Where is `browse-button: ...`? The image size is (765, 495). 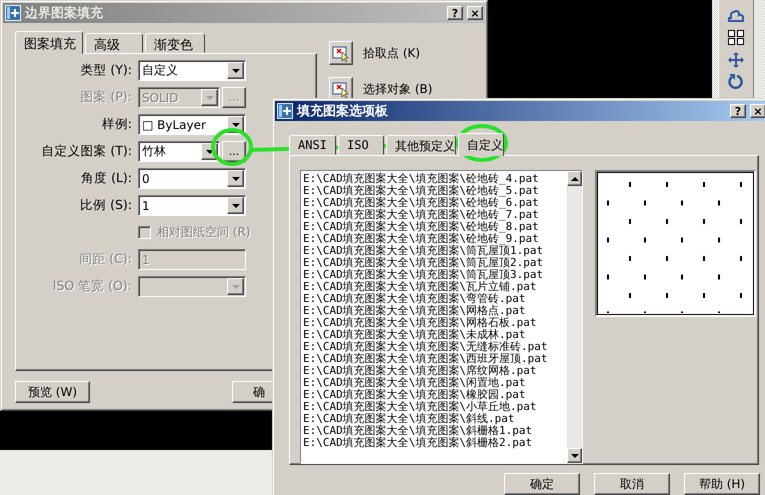 browse-button: ... is located at coordinates (234, 151).